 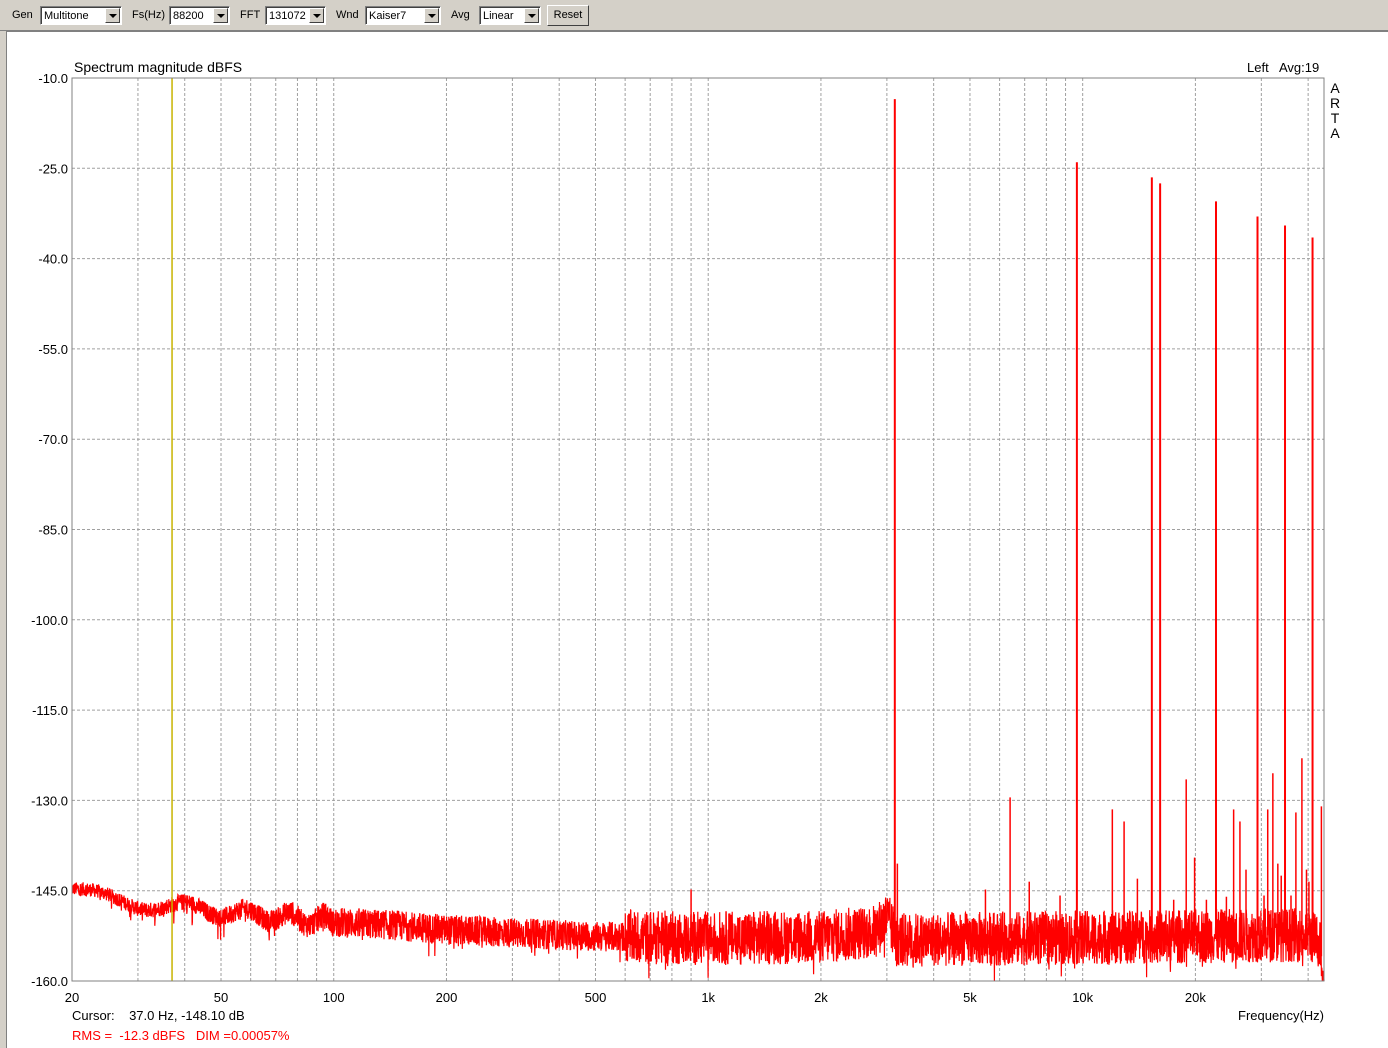 What do you see at coordinates (460, 15) in the screenshot?
I see `avg-label: Avg` at bounding box center [460, 15].